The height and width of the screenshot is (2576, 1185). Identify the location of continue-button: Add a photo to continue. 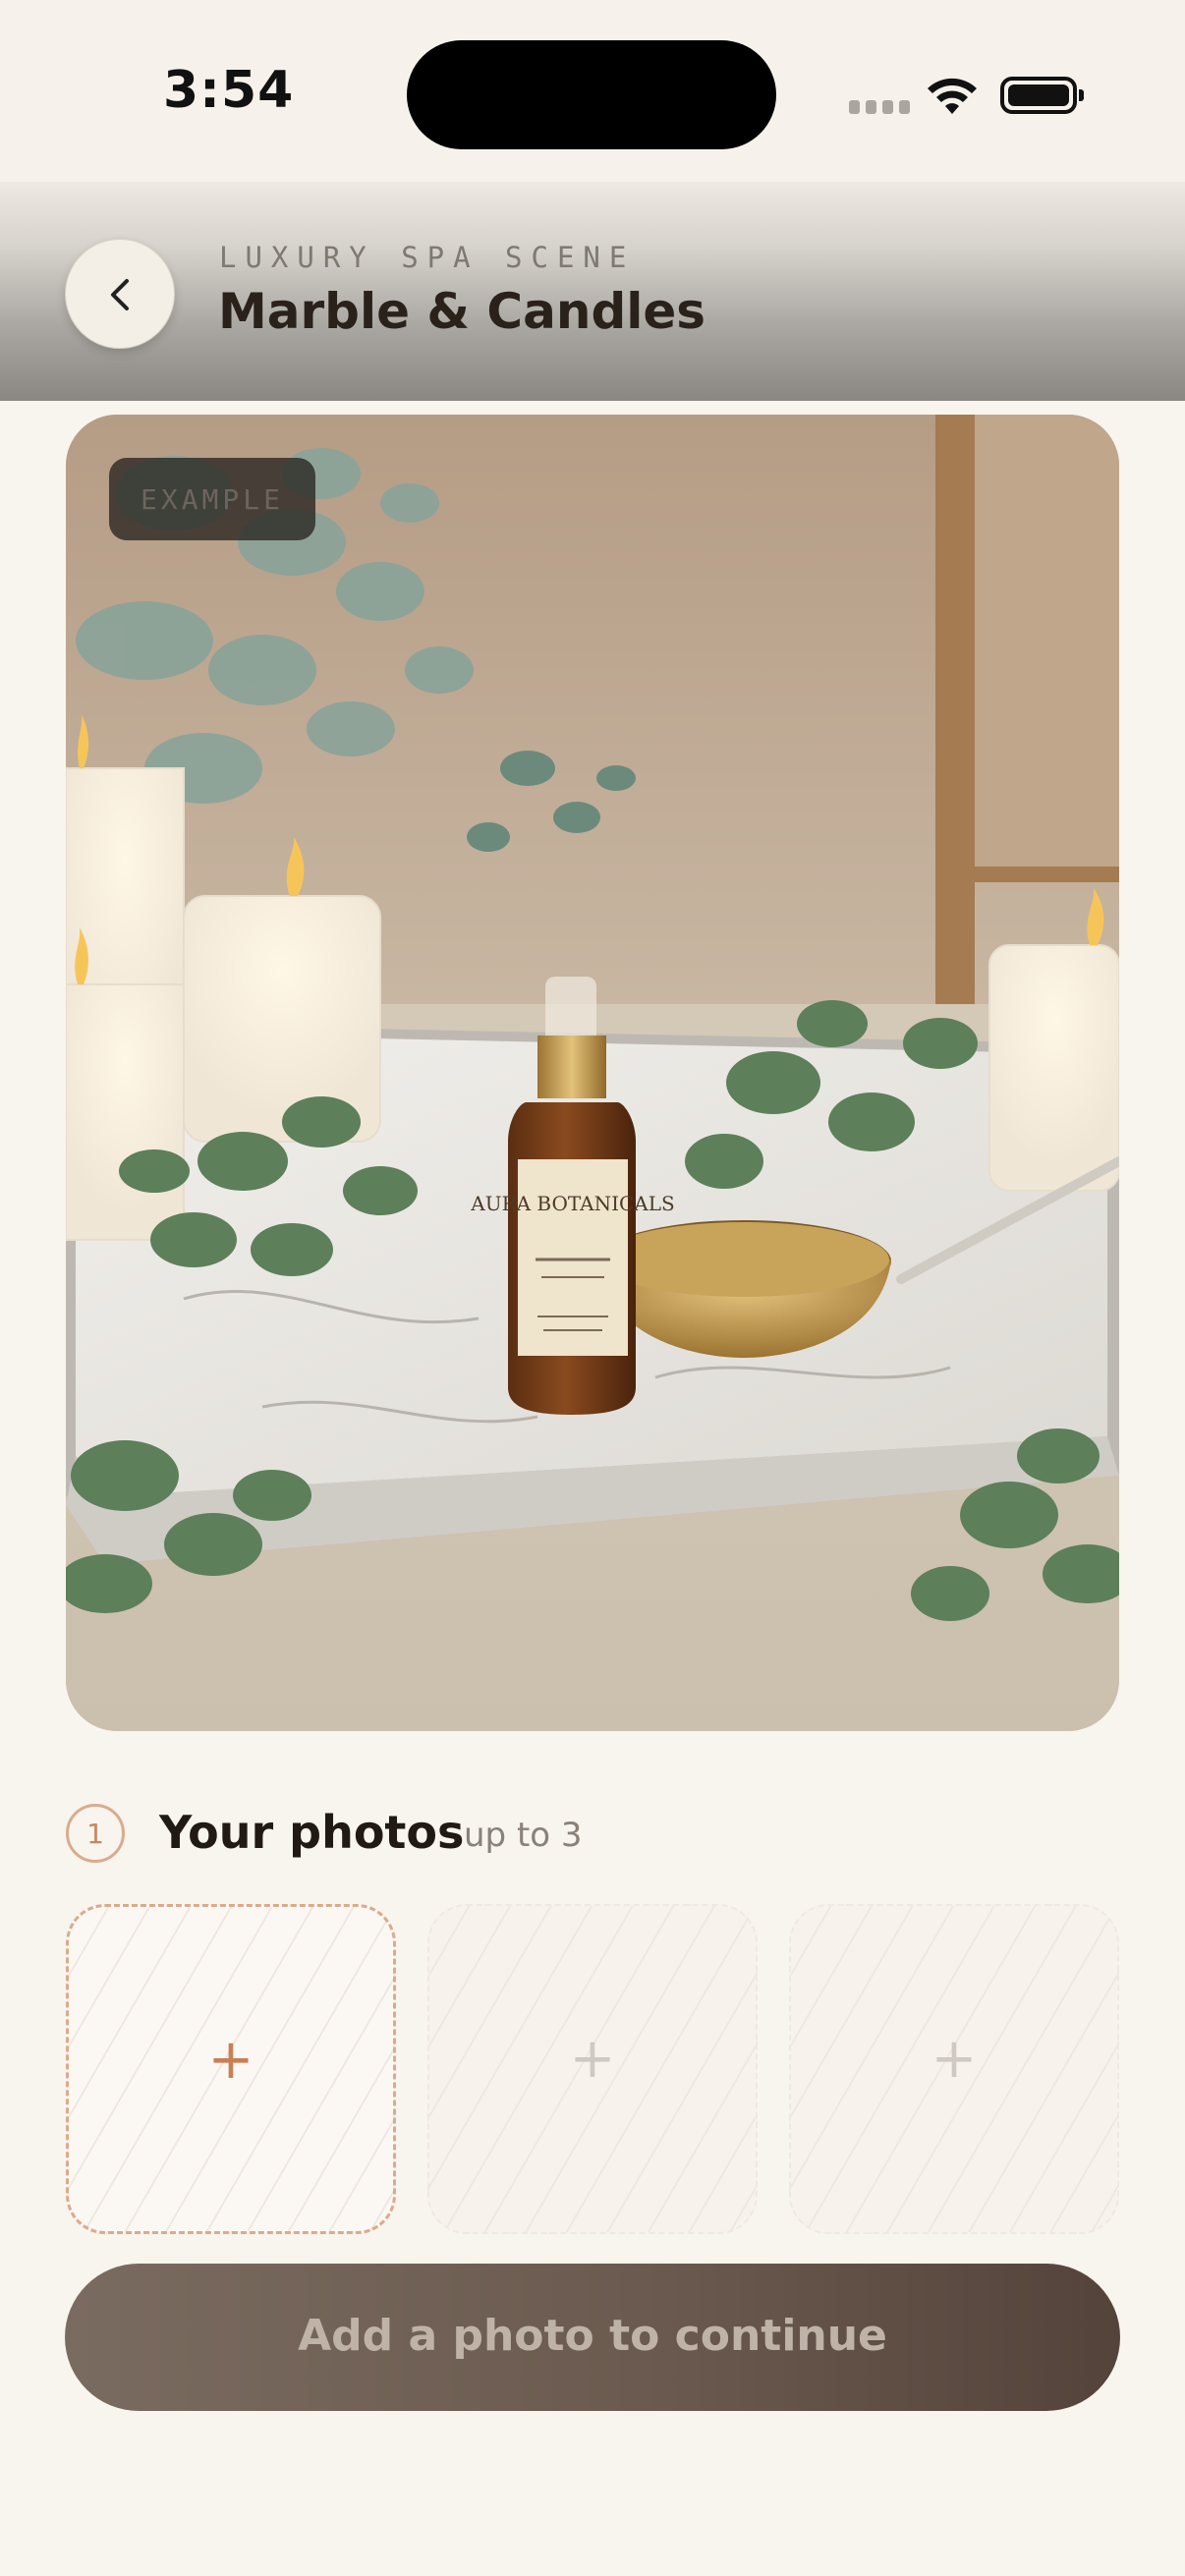
(592, 2337).